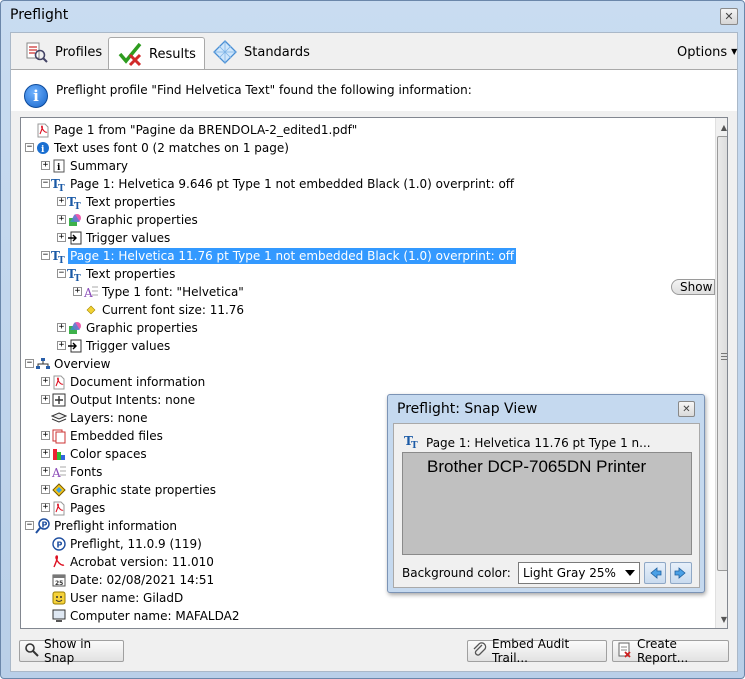 Image resolution: width=745 pixels, height=679 pixels. I want to click on snap-close-button: ✕, so click(686, 409).